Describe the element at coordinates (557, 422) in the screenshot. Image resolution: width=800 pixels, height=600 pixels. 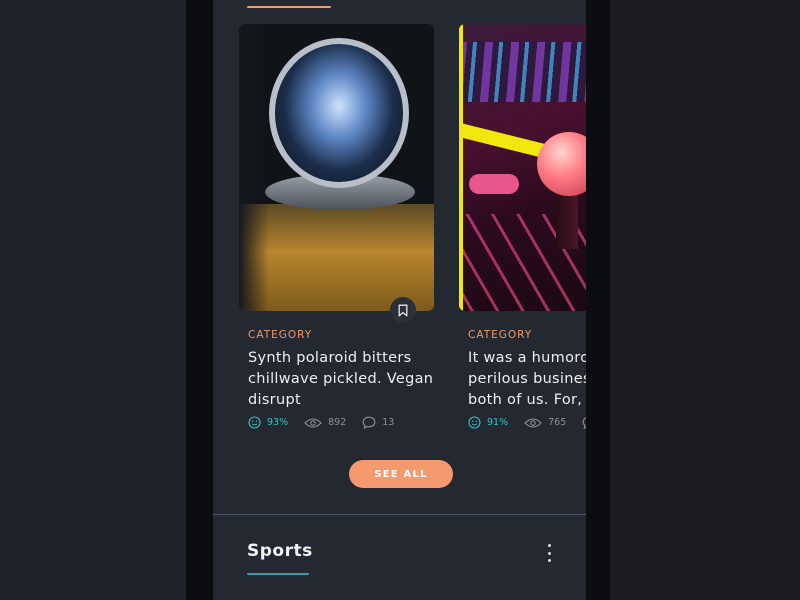
I see `views-value: 765` at that location.